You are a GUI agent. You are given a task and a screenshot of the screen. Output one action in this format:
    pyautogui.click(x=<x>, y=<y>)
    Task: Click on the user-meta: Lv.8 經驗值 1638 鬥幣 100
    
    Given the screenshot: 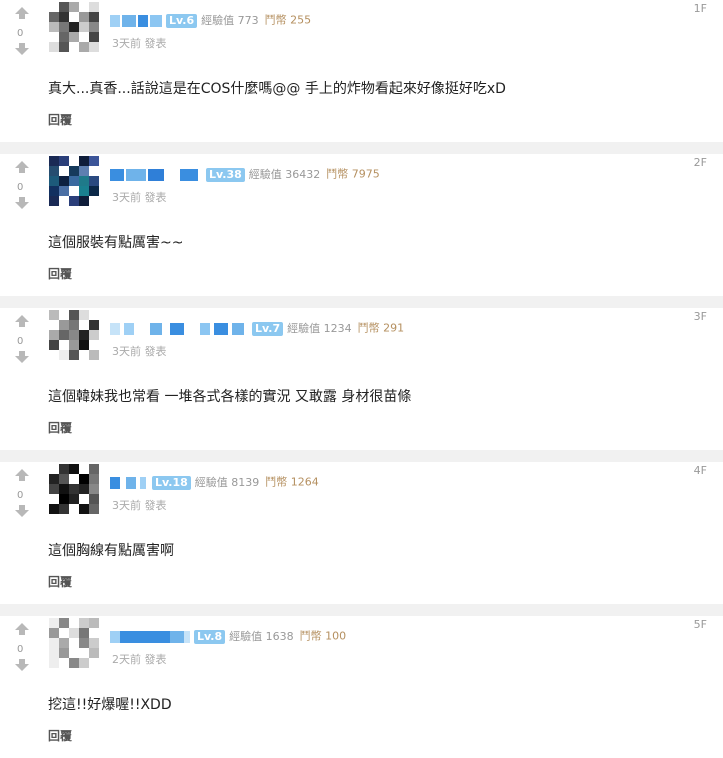 What is the action you would take?
    pyautogui.click(x=228, y=636)
    